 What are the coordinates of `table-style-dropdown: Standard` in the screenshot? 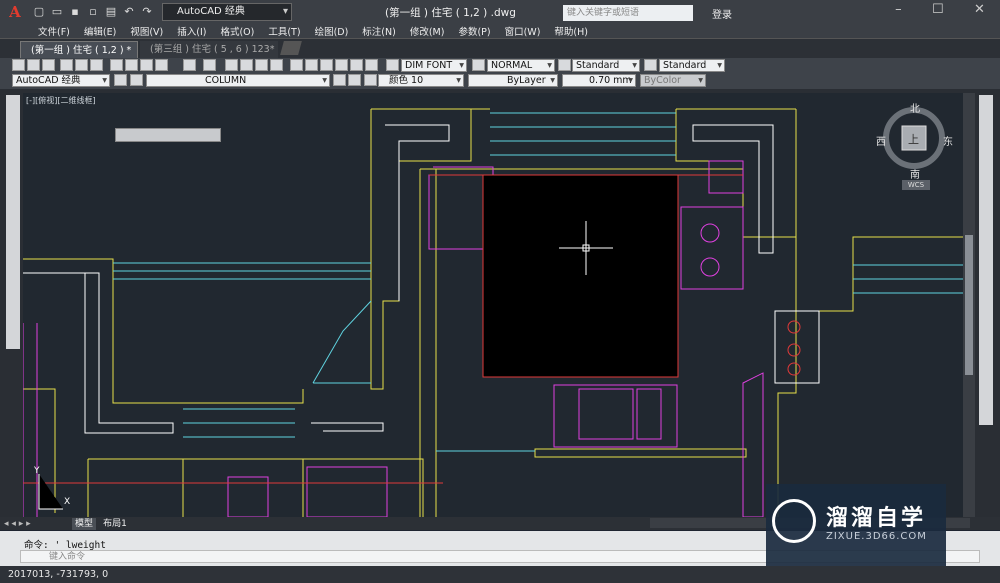 It's located at (606, 65).